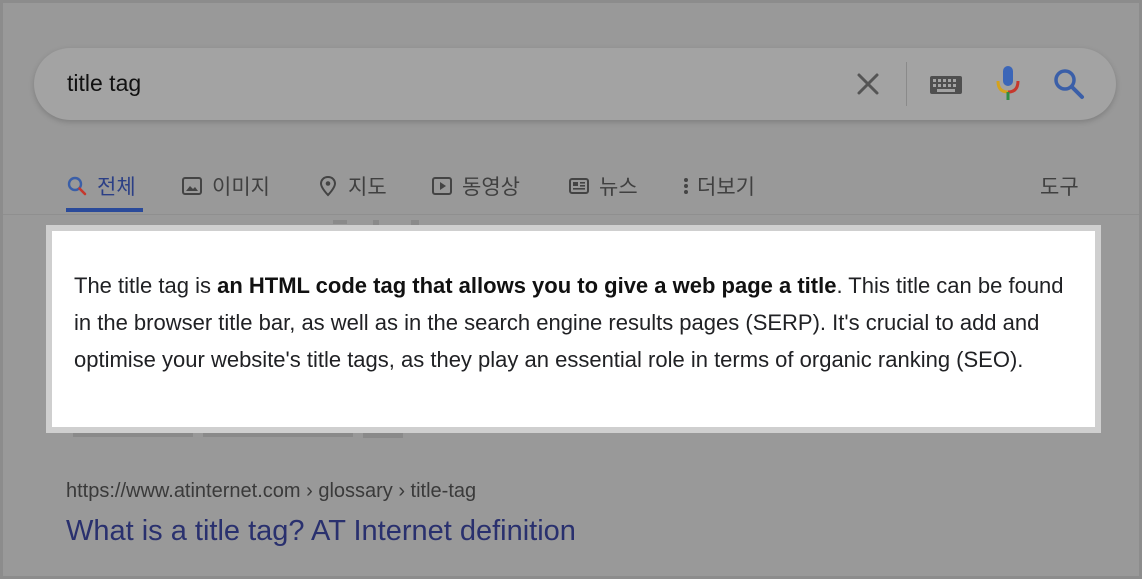  I want to click on tab-label: 뉴스, so click(618, 187).